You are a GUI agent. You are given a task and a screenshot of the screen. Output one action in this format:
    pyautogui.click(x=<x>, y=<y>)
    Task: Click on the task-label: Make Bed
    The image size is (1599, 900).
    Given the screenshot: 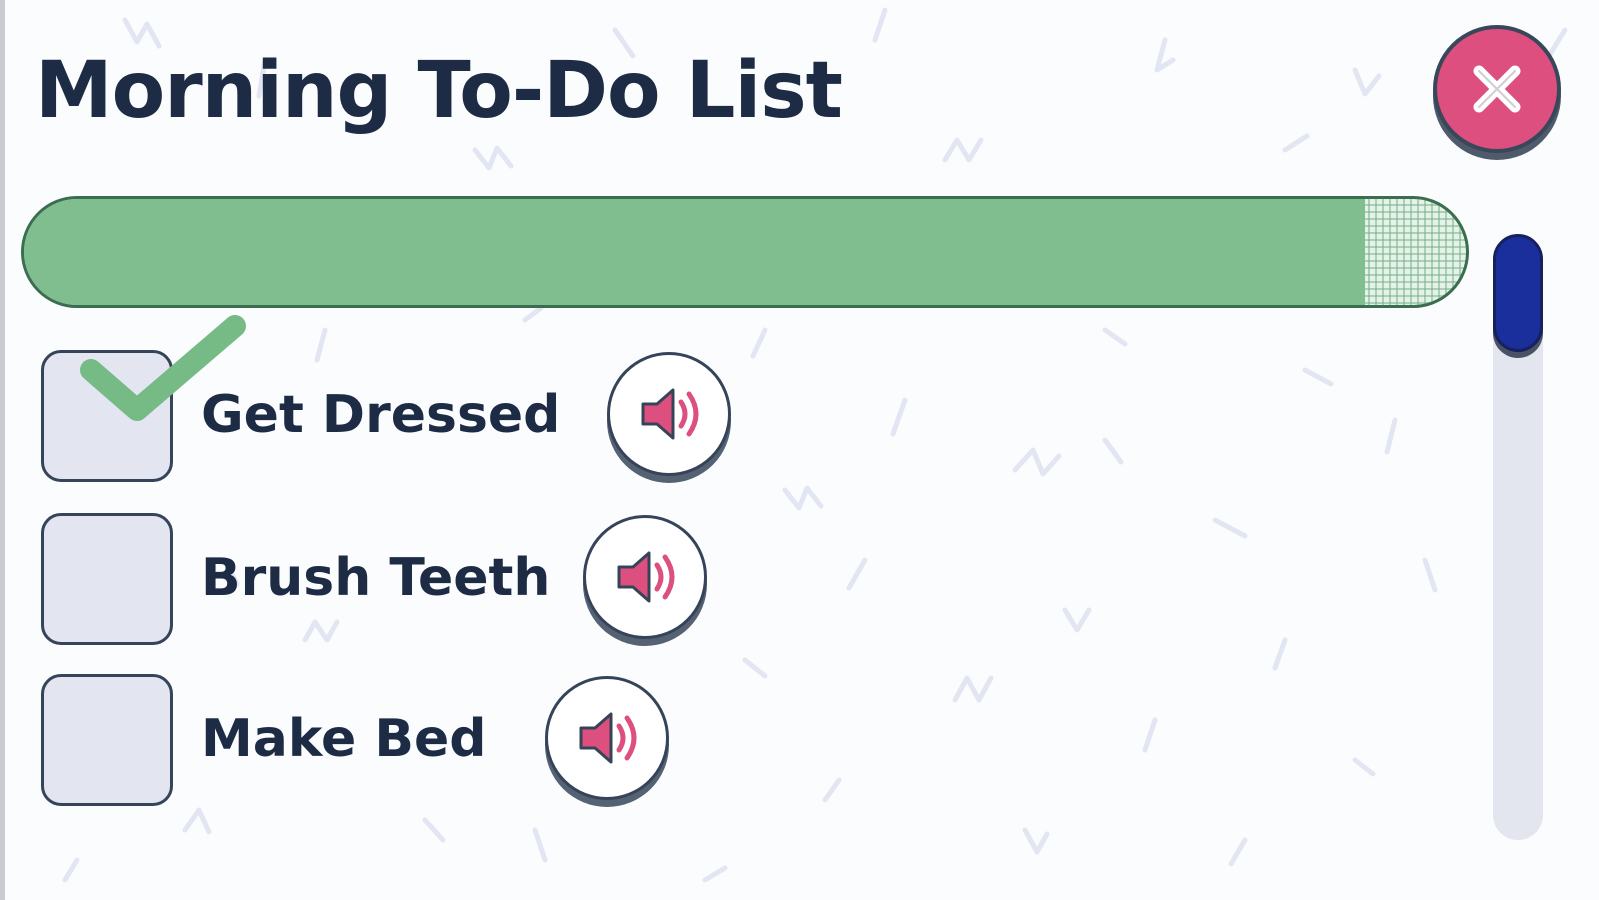 What is the action you would take?
    pyautogui.click(x=344, y=739)
    